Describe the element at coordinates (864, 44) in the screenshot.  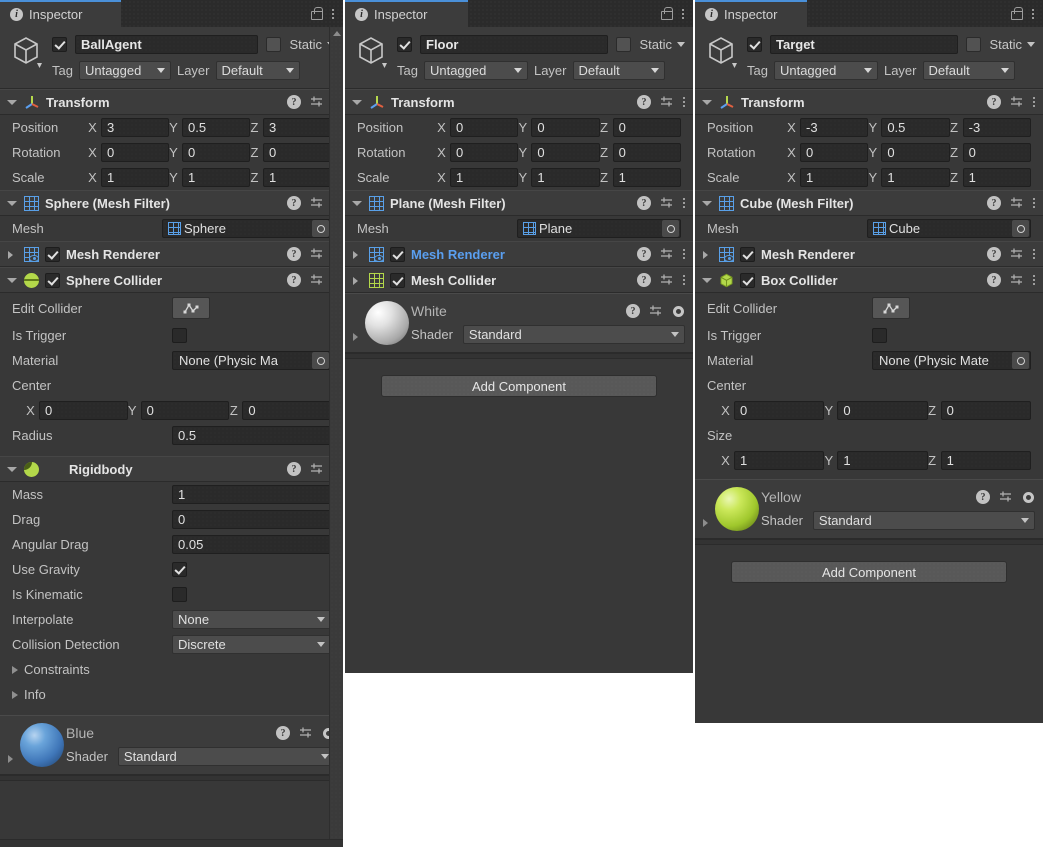
I see `gameobject-name-field: Target` at that location.